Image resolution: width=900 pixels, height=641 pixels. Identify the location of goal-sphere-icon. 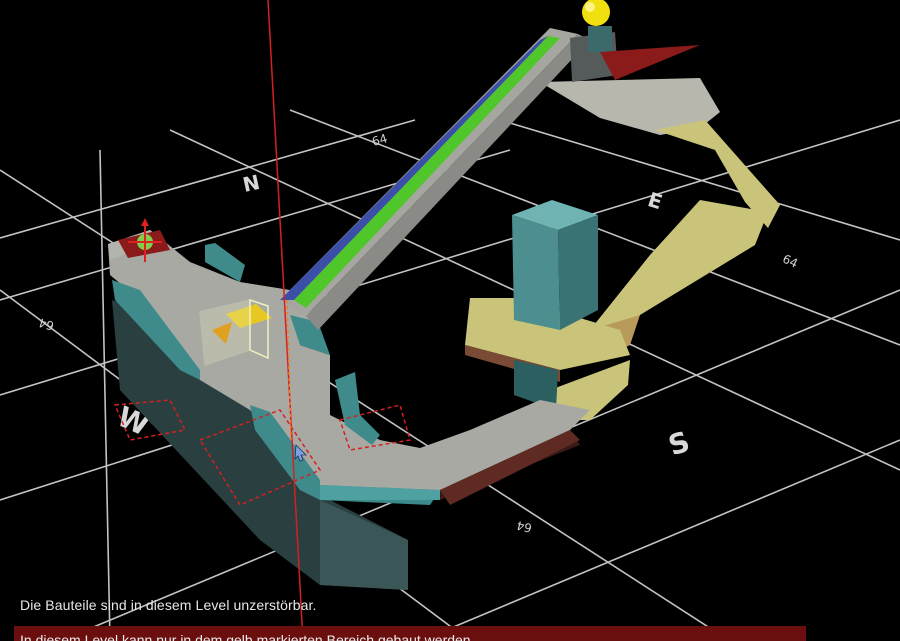
(596, 13).